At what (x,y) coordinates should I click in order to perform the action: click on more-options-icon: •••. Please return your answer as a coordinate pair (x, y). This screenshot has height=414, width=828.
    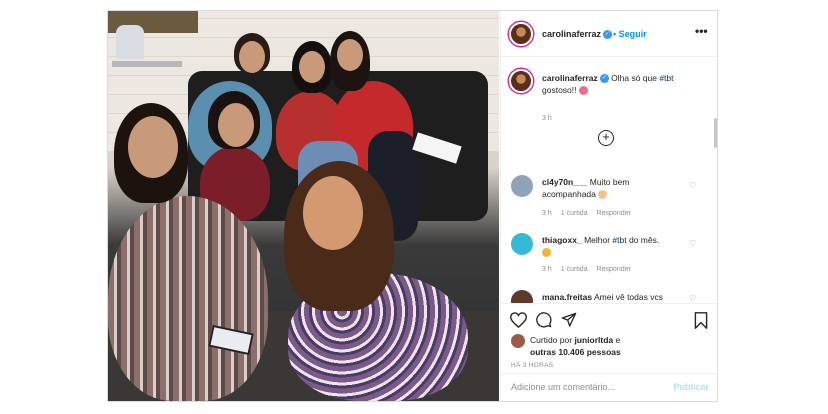
    Looking at the image, I should click on (701, 31).